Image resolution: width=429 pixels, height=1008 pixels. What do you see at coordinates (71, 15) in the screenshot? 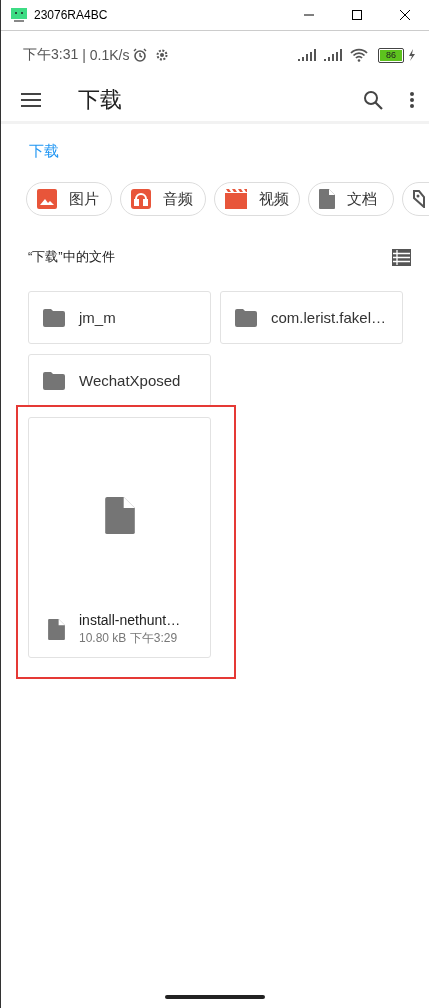
I see `window-title: 23076RA4BC` at bounding box center [71, 15].